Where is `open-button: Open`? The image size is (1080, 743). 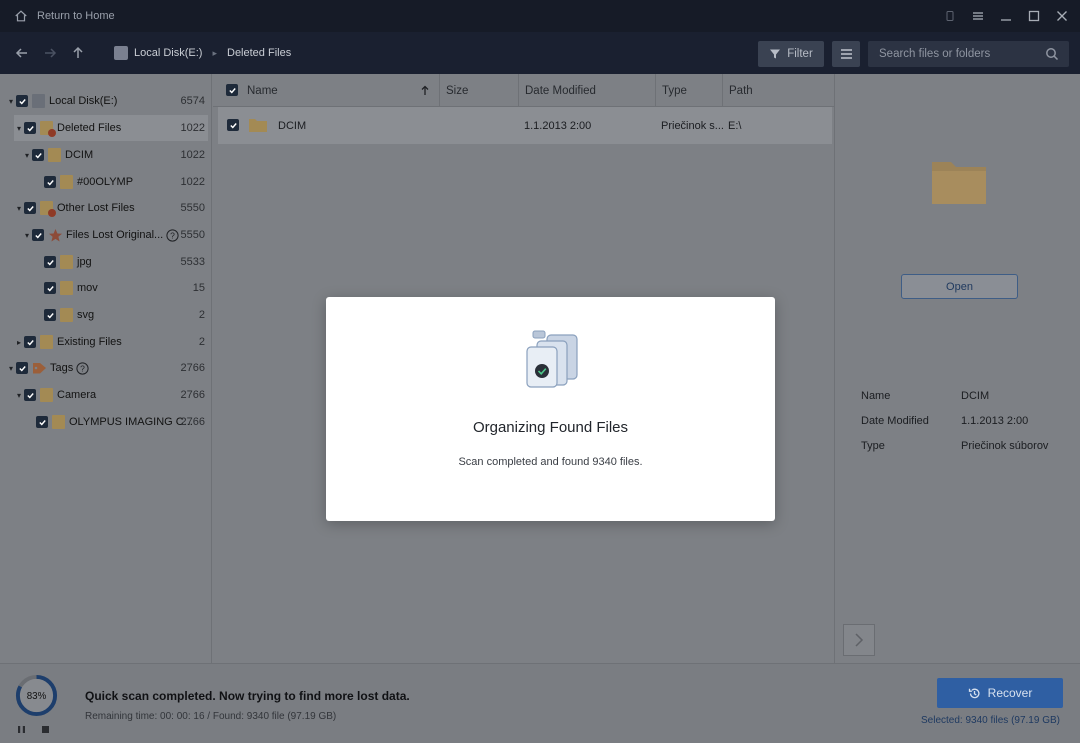
open-button: Open is located at coordinates (959, 286).